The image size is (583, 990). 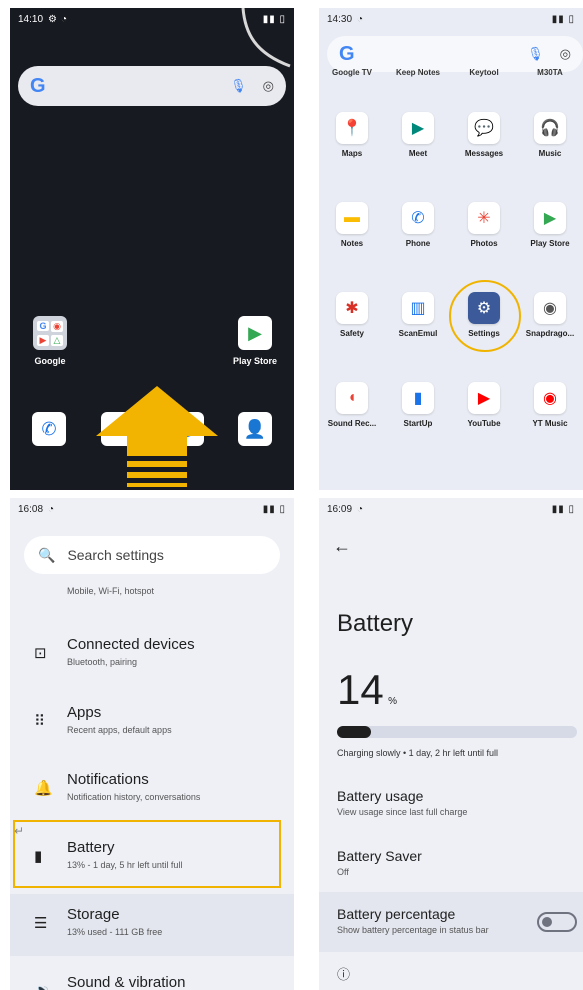 I want to click on play-store-shortcut: ▶ Play Store, so click(x=255, y=341).